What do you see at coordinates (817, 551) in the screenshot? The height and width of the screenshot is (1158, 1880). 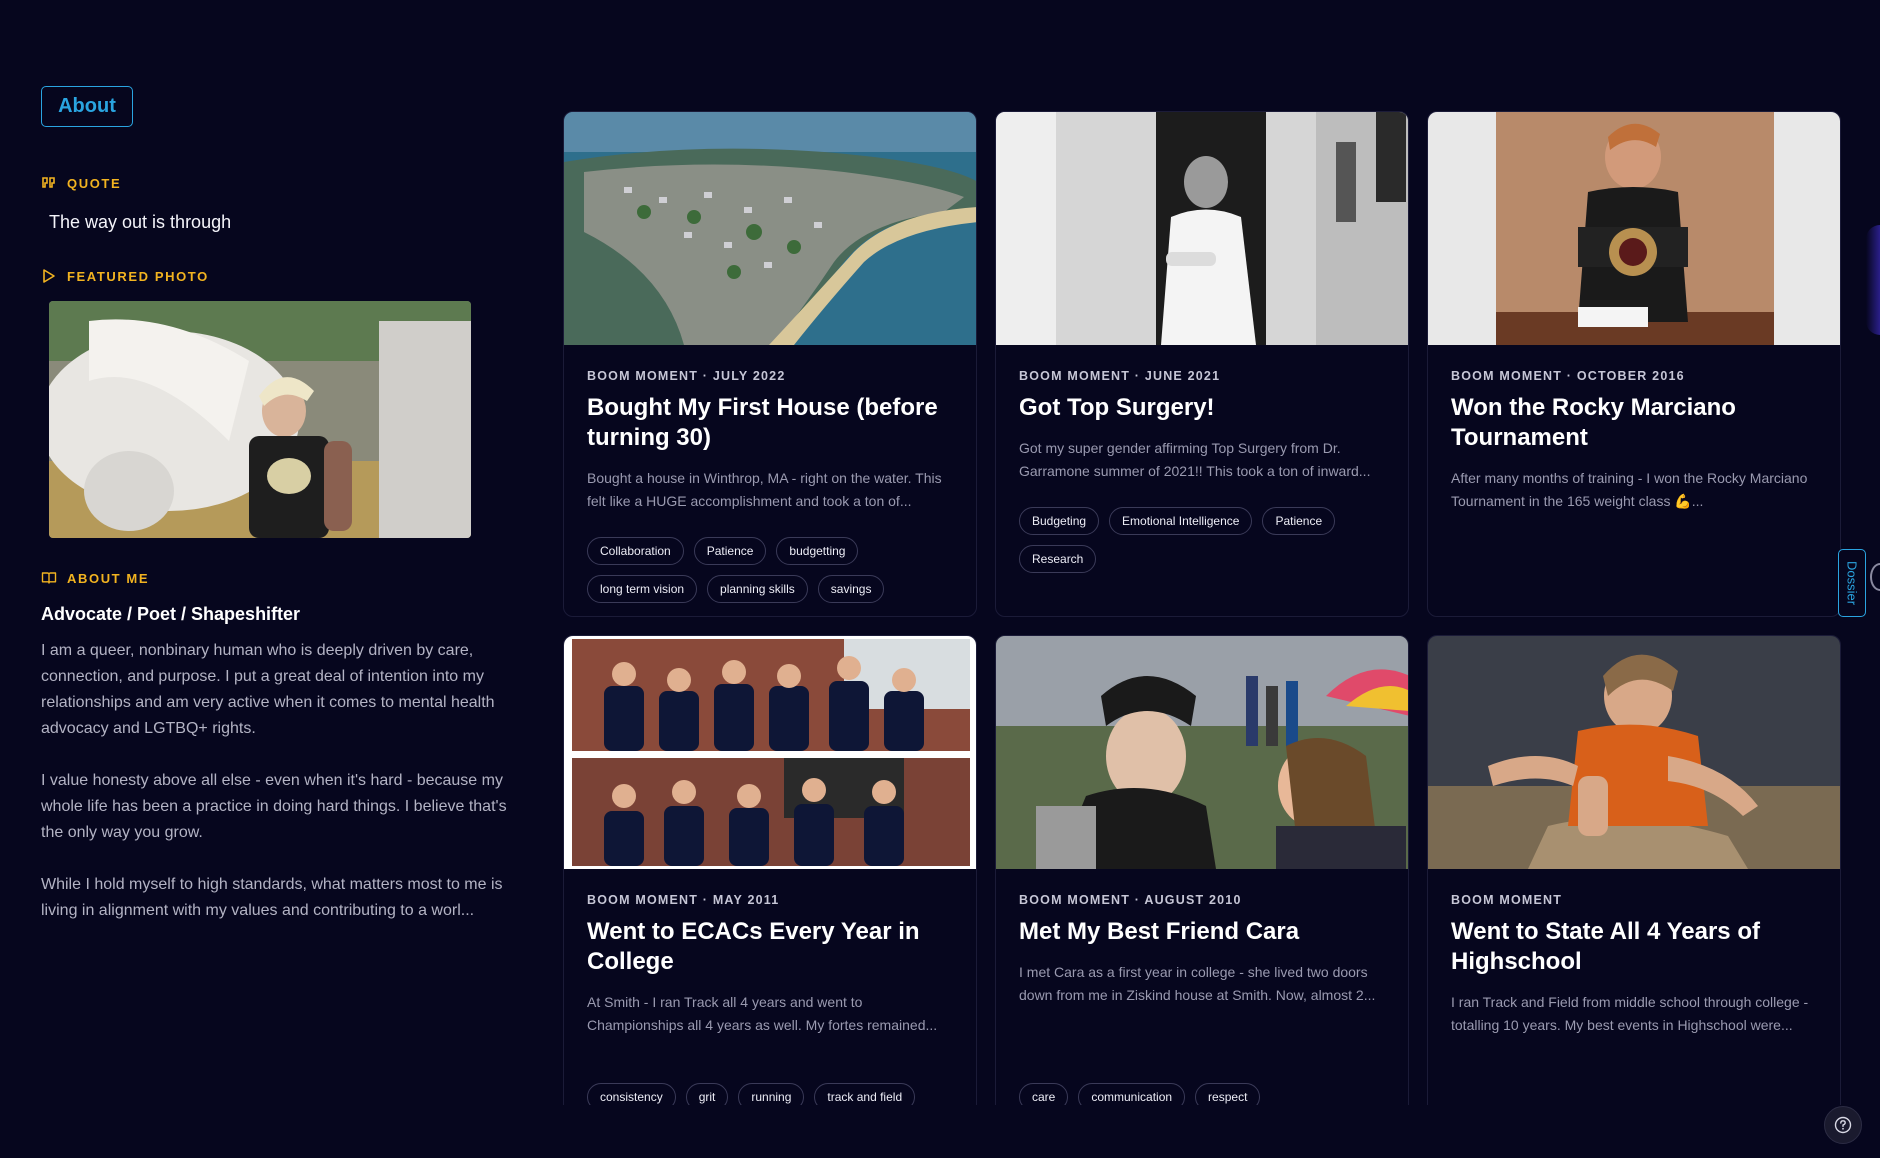 I see `tag-chip: budgetting` at bounding box center [817, 551].